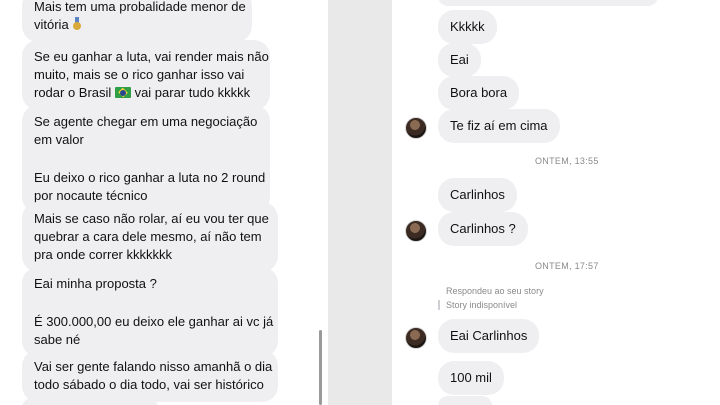 This screenshot has height=405, width=720. What do you see at coordinates (122, 92) in the screenshot?
I see `brazil-flag-emoji-icon` at bounding box center [122, 92].